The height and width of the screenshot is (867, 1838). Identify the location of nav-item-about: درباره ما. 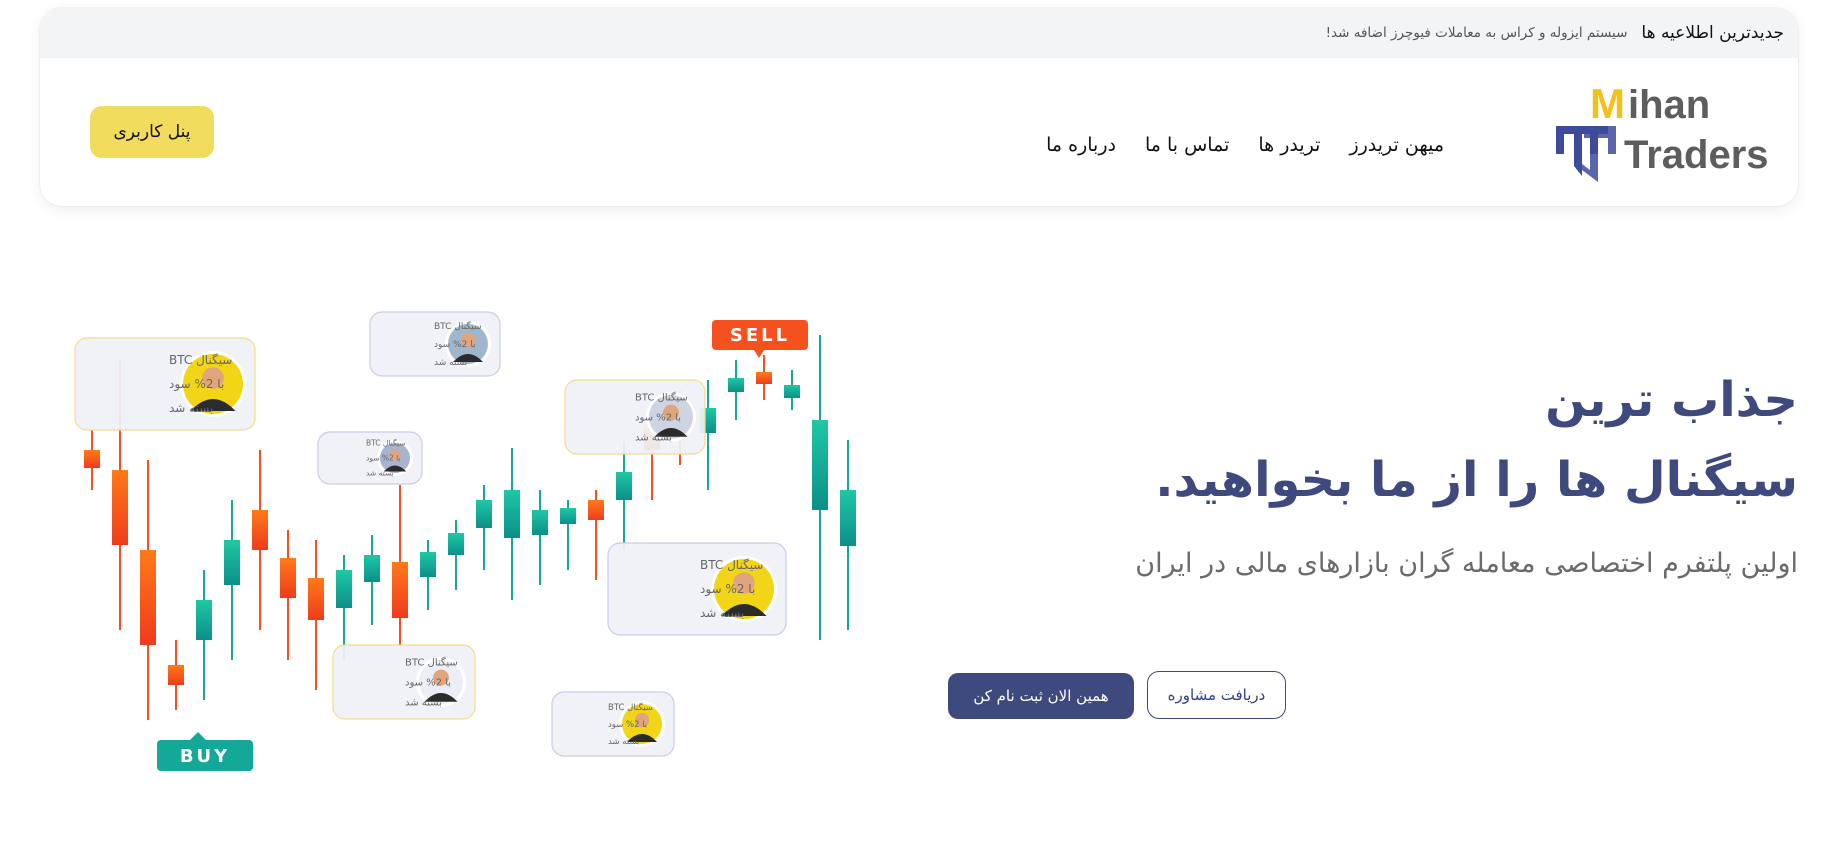
(1081, 145).